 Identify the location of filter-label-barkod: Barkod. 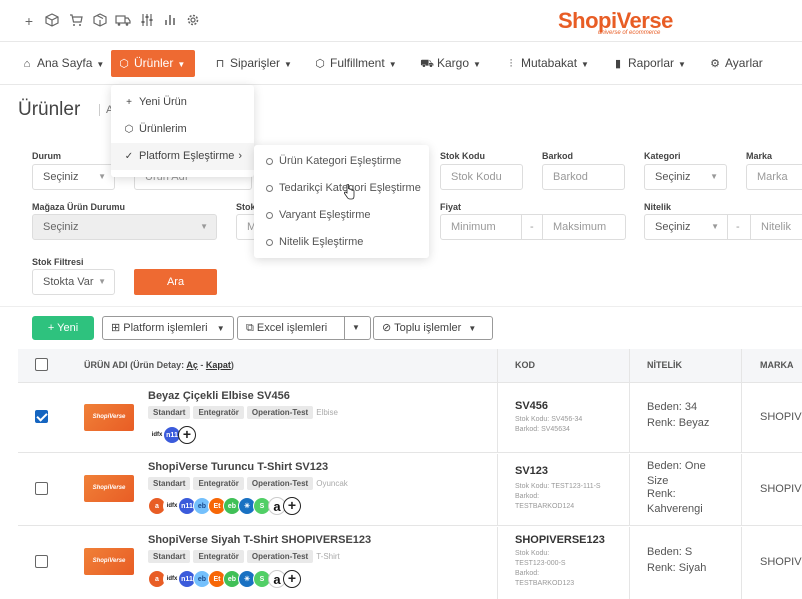
(558, 156).